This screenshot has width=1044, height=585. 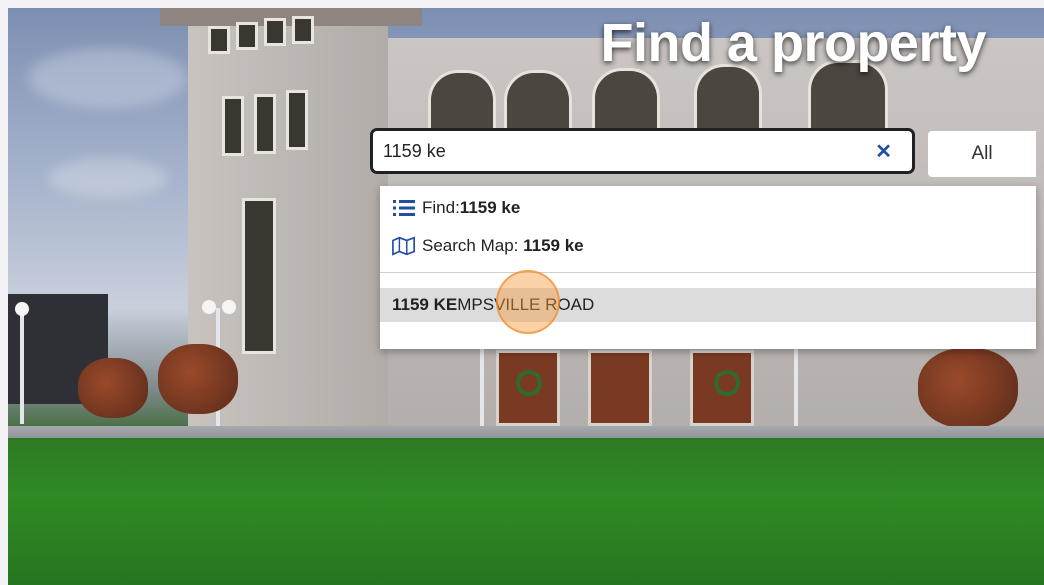 What do you see at coordinates (883, 152) in the screenshot?
I see `close-icon: ✕` at bounding box center [883, 152].